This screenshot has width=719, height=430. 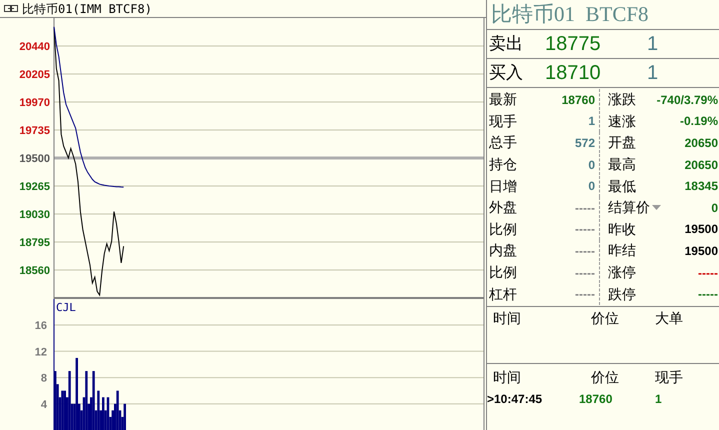 I want to click on stat-value: -0.19%, so click(x=699, y=121).